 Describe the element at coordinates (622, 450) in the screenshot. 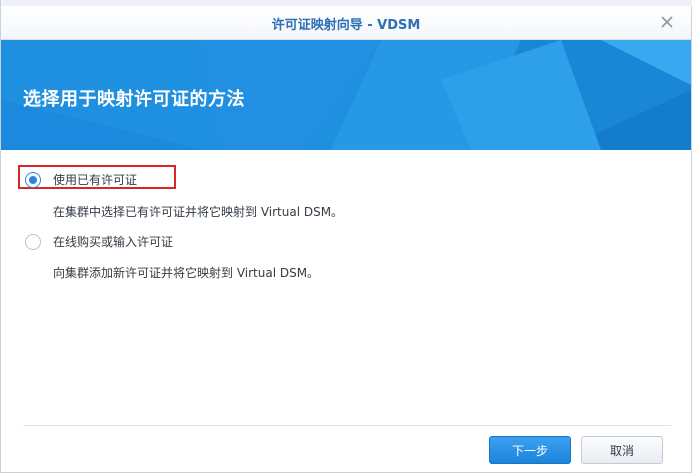

I see `cancel-button: 取消` at that location.